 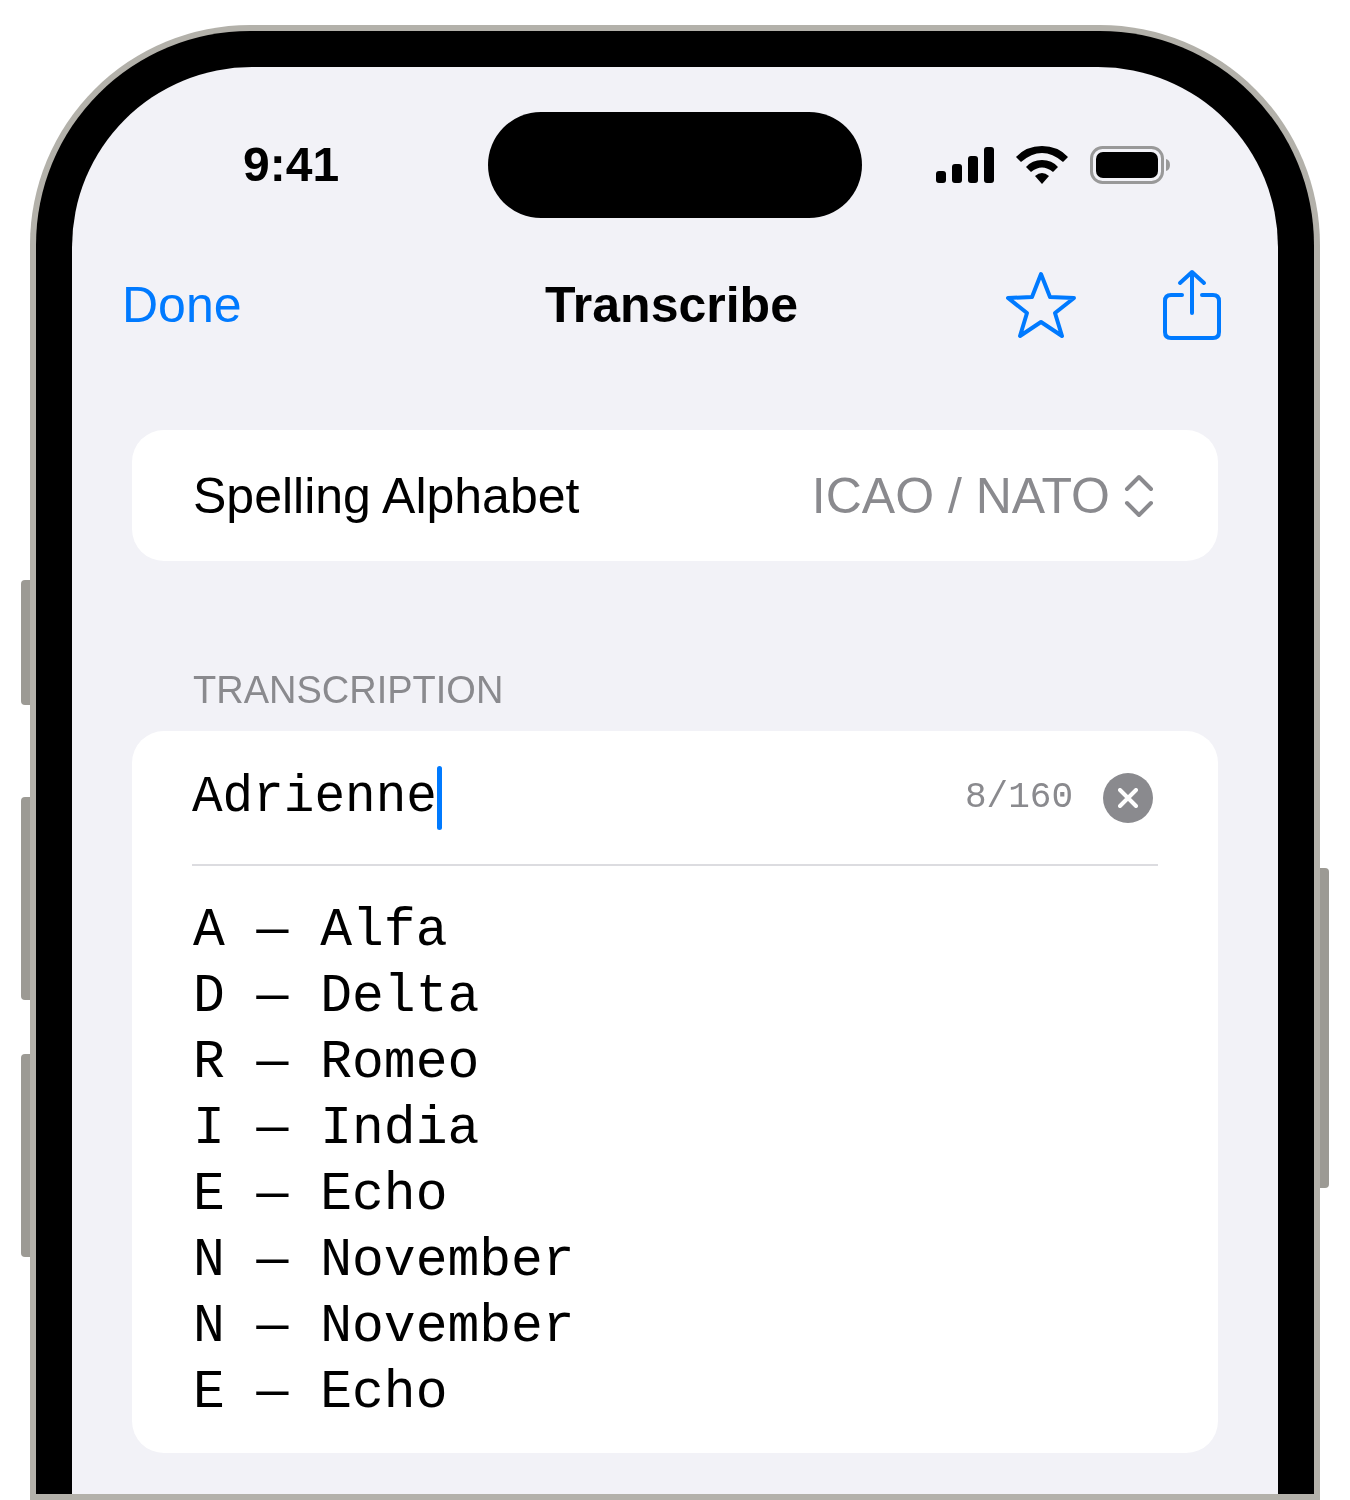 What do you see at coordinates (1042, 165) in the screenshot?
I see `wifi-icon` at bounding box center [1042, 165].